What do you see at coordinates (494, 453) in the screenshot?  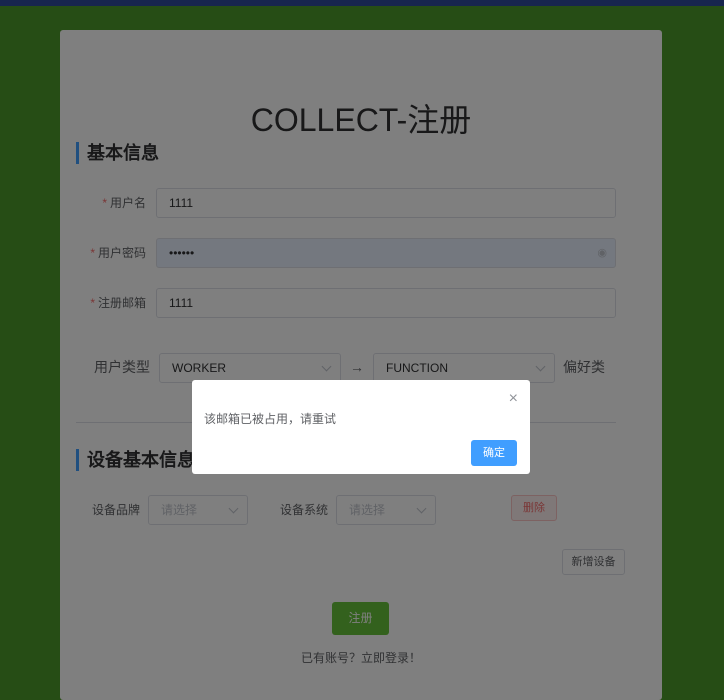 I see `confirm-button: 确定` at bounding box center [494, 453].